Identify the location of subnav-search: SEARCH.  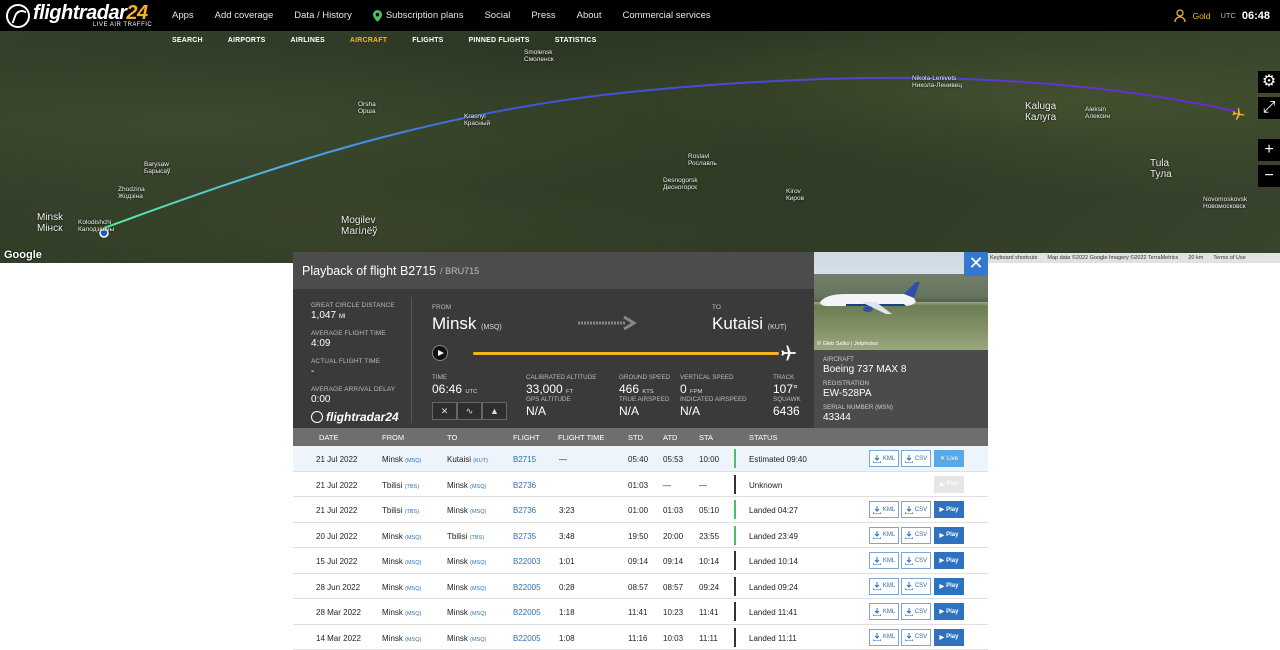
(187, 40).